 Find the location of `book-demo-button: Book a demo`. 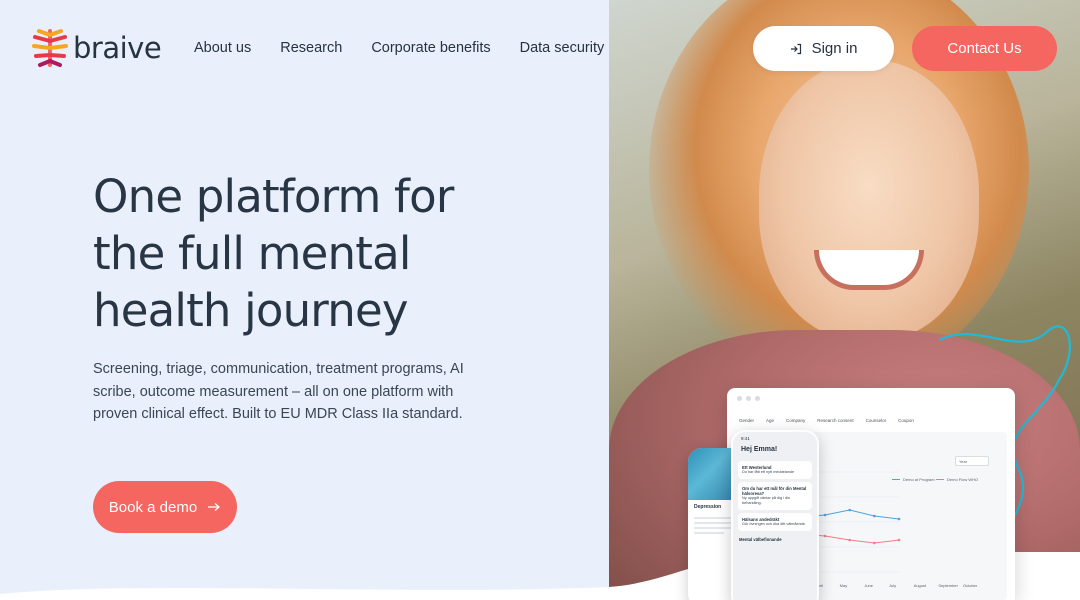

book-demo-button: Book a demo is located at coordinates (165, 507).